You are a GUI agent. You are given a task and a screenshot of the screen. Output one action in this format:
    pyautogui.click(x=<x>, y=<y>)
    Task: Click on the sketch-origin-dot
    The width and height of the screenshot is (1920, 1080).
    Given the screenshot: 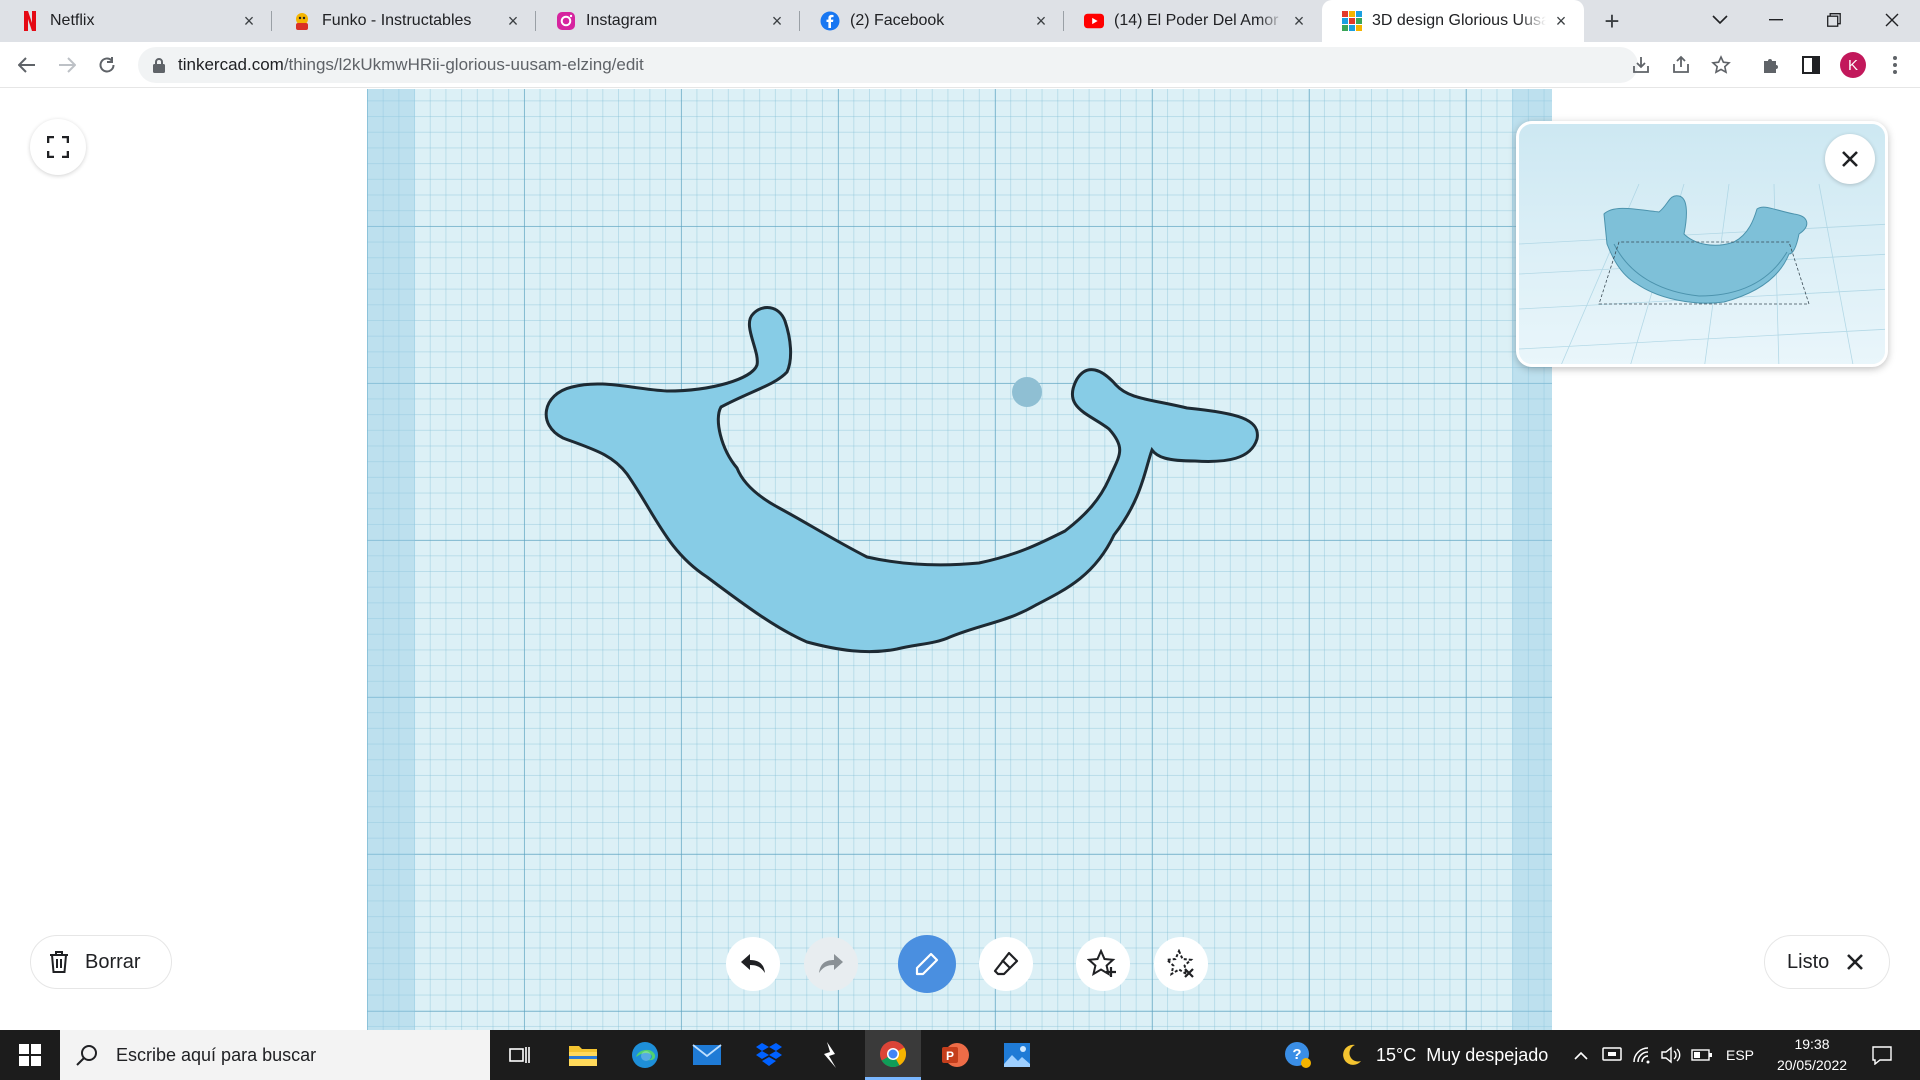 What is the action you would take?
    pyautogui.click(x=1027, y=392)
    